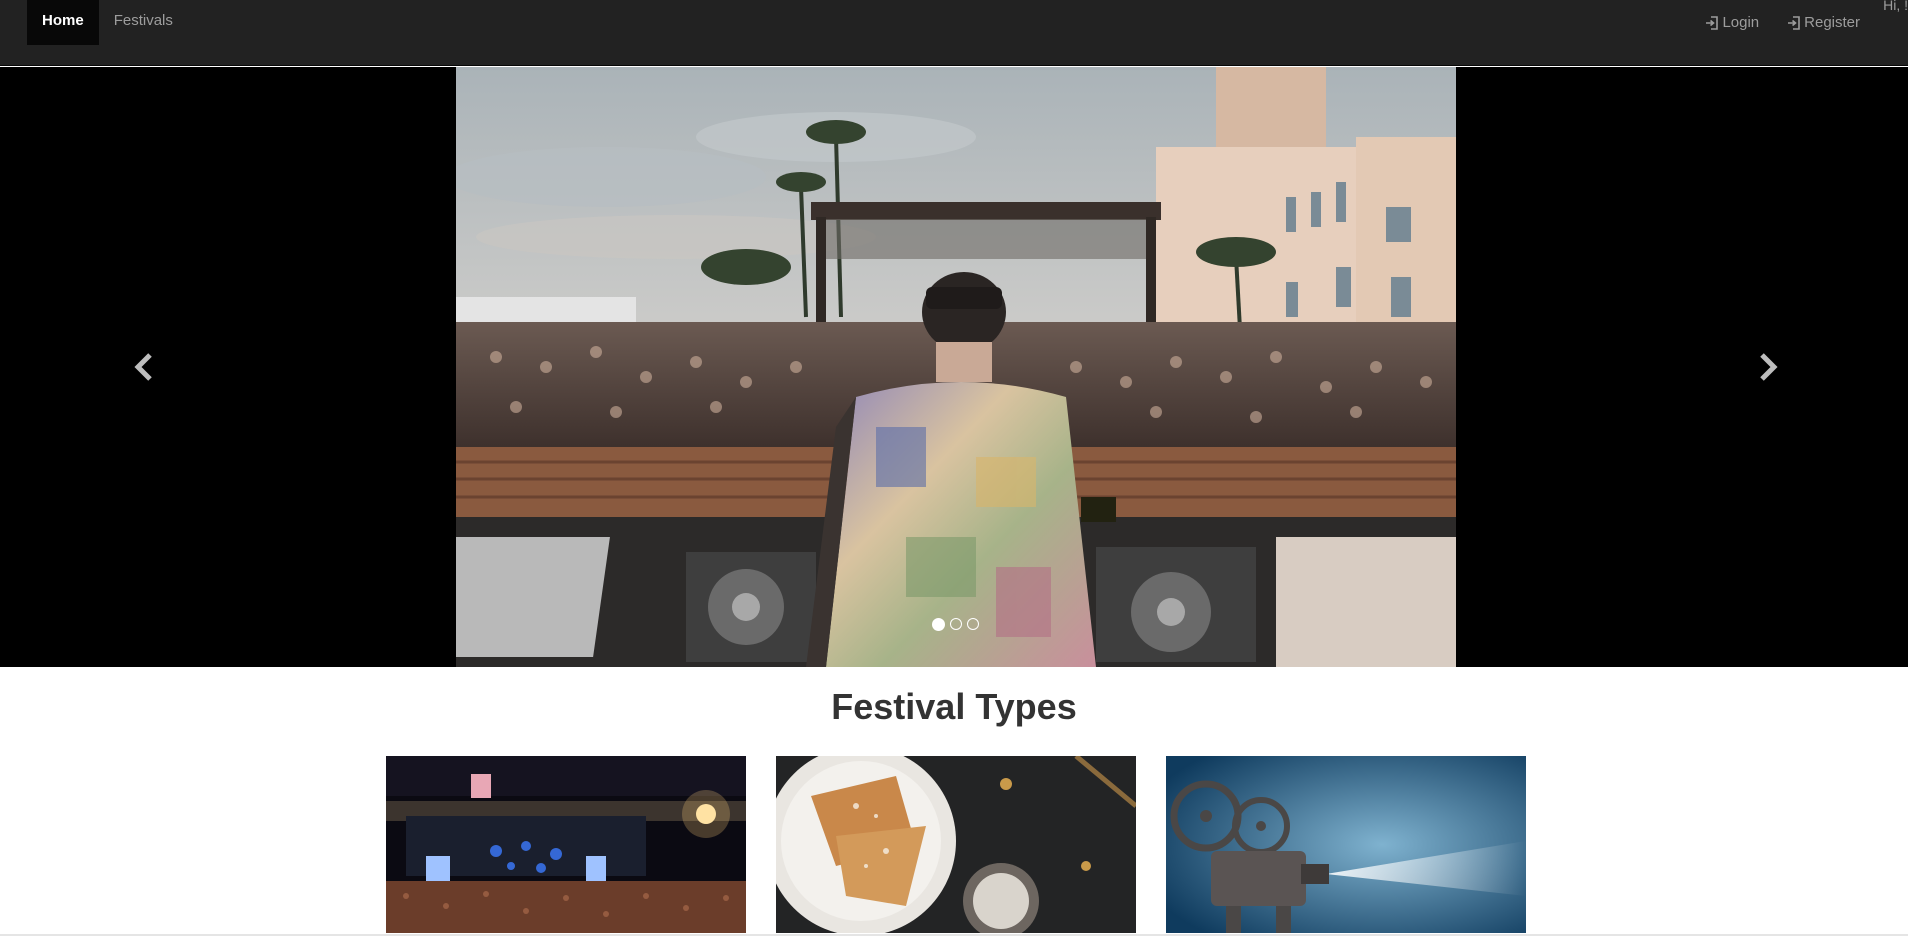 The width and height of the screenshot is (1908, 936). I want to click on nav-left-group: Home Festivals, so click(107, 22).